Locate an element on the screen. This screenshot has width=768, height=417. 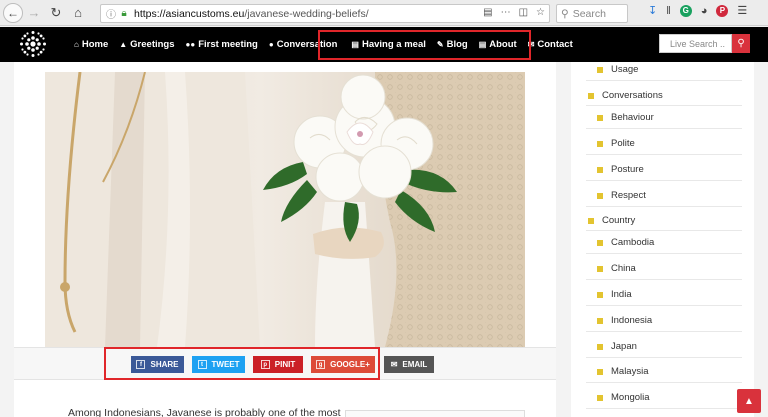
menu-icon: ☰ is located at coordinates (742, 10).